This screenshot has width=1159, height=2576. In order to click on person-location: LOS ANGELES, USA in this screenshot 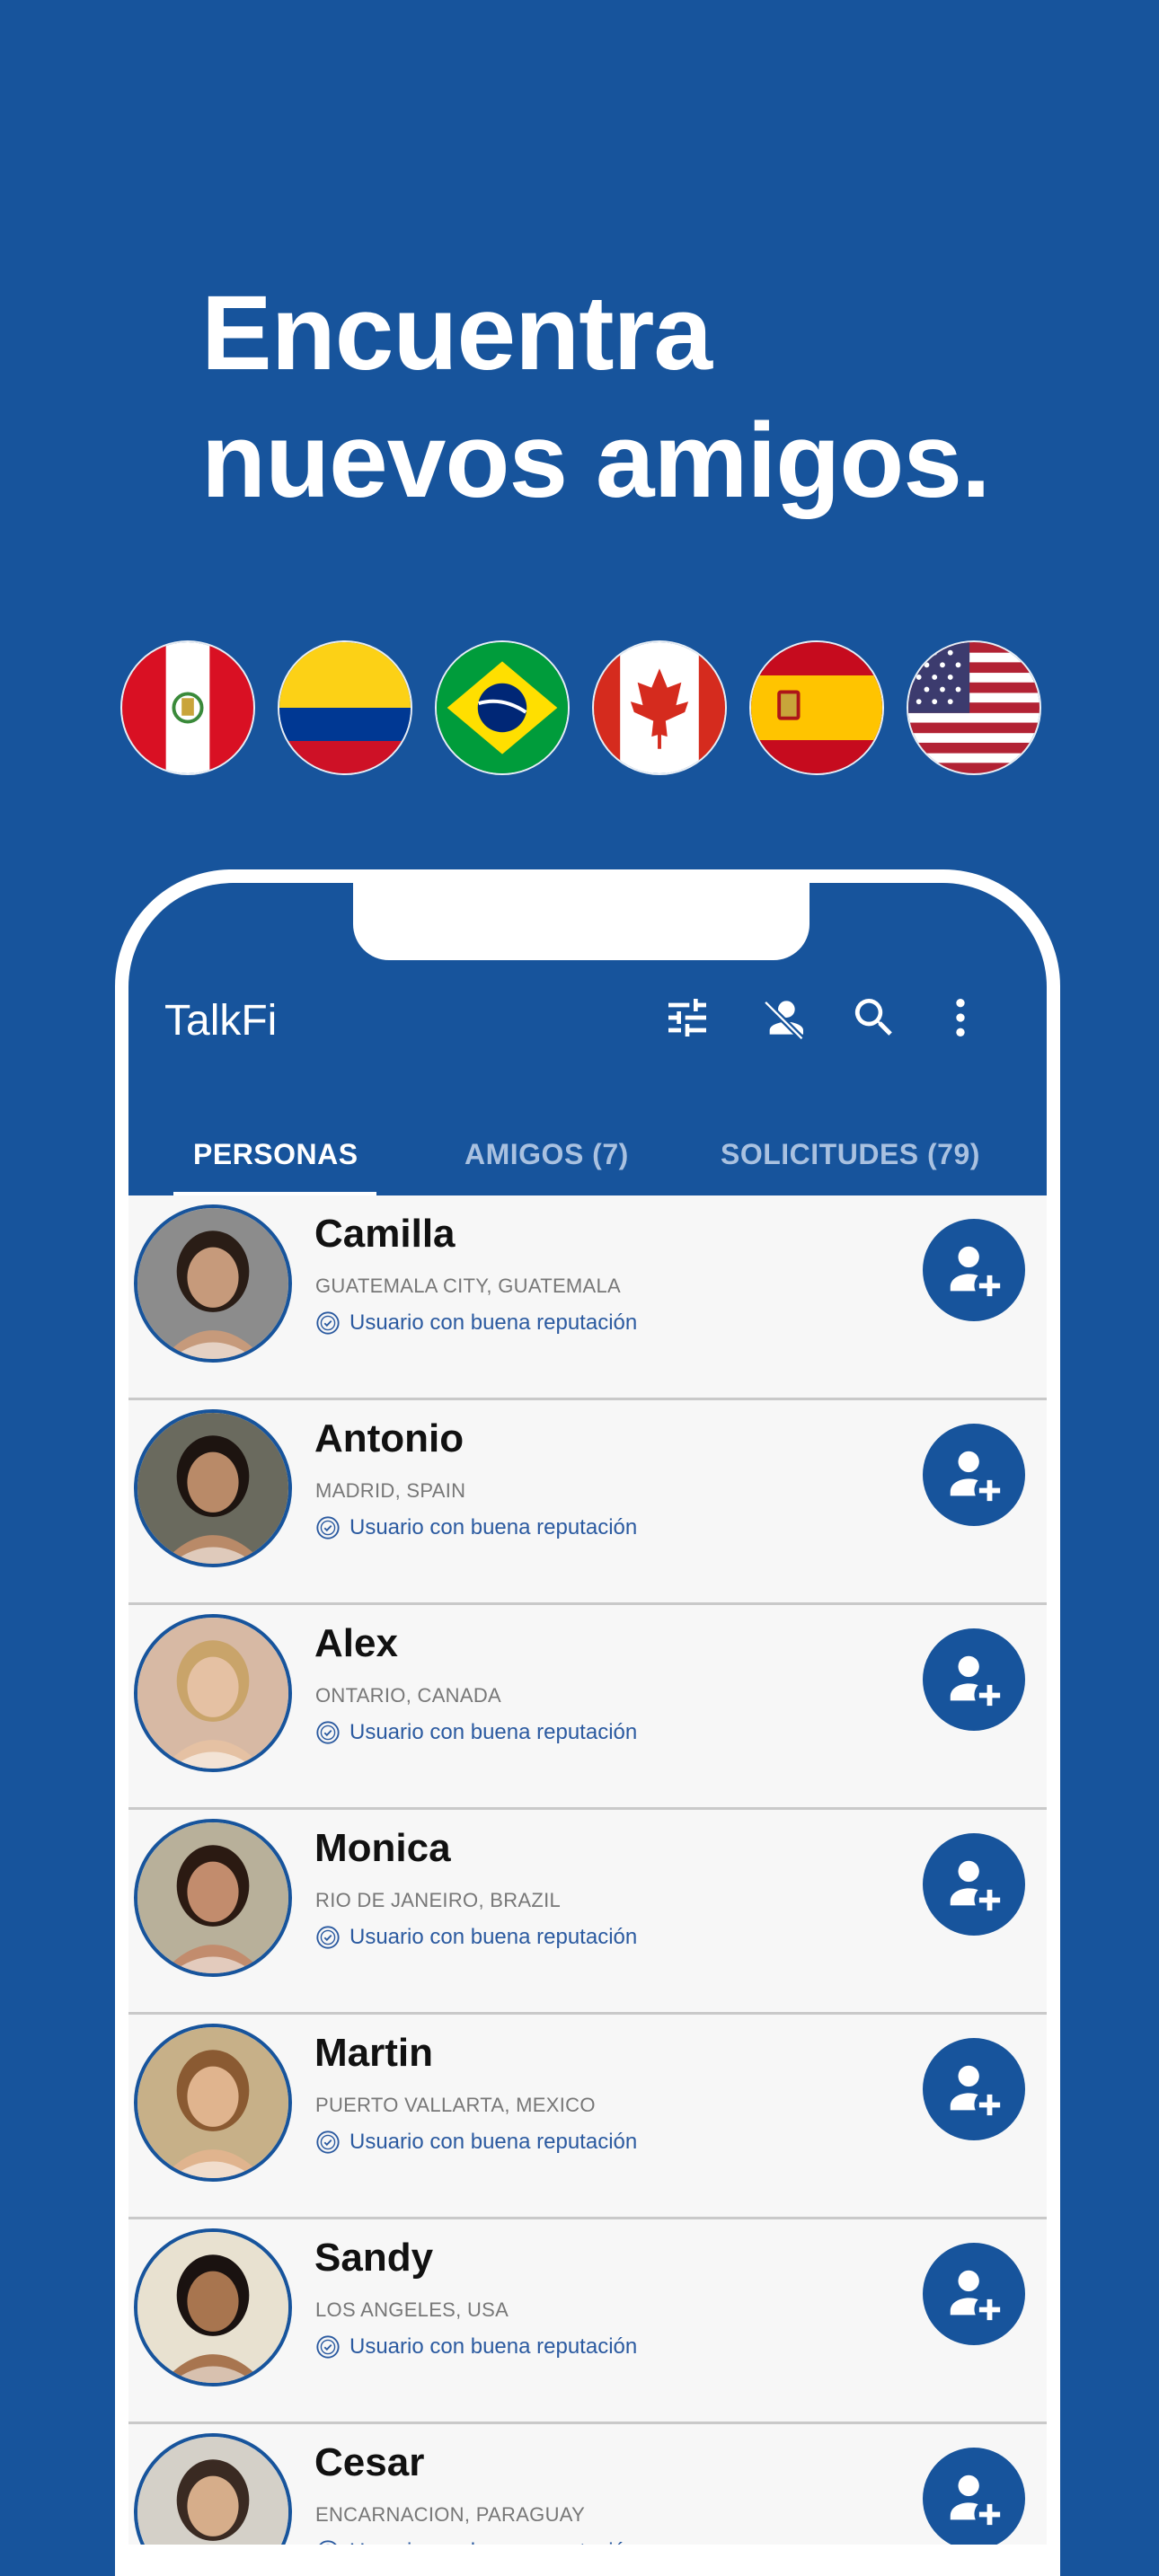, I will do `click(412, 2309)`.